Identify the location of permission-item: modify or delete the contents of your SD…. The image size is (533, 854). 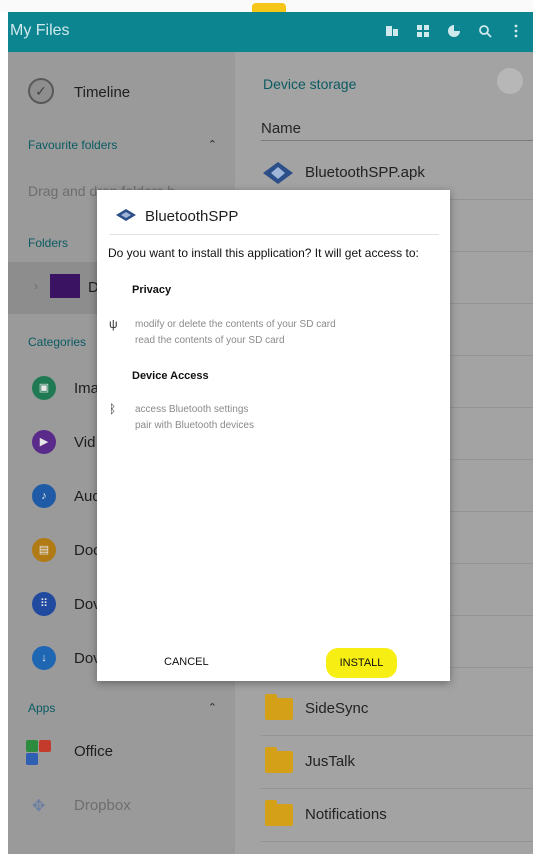
(235, 324).